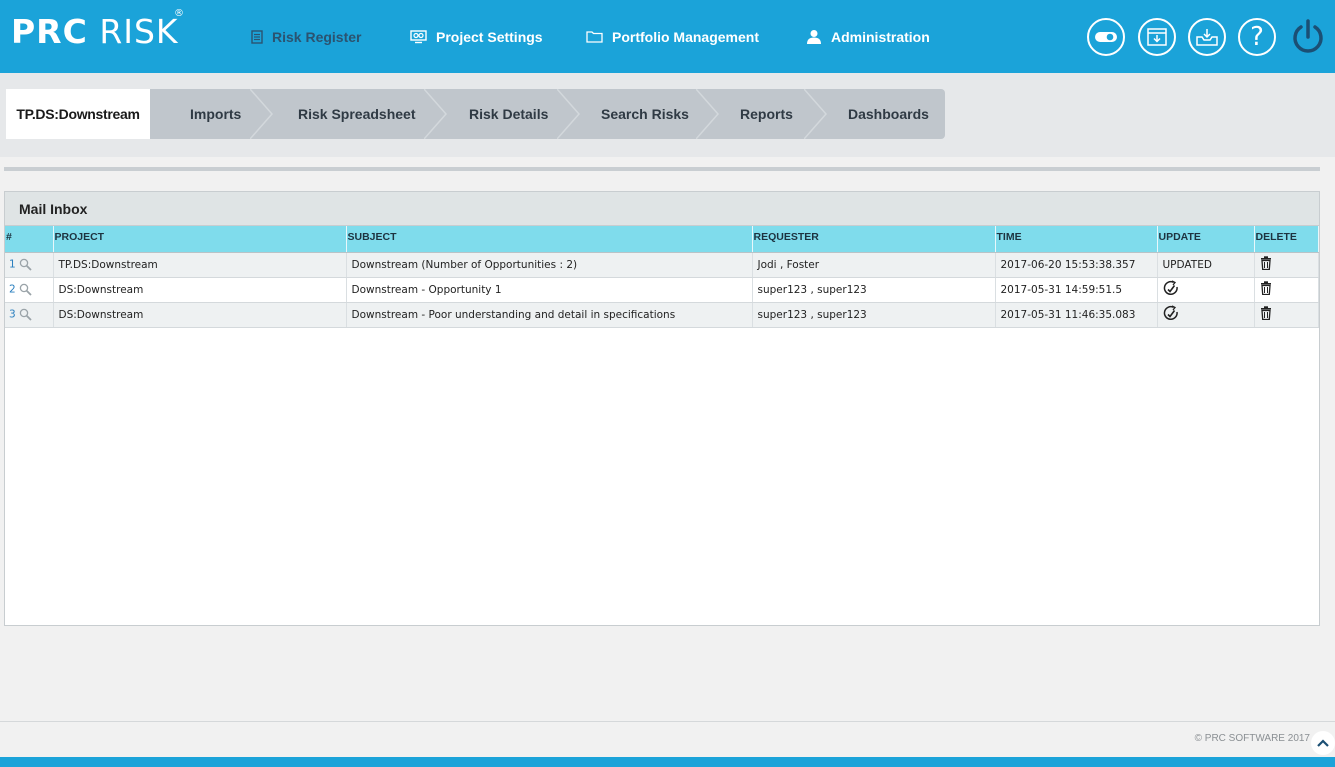  I want to click on column-header-project: PROJECT, so click(200, 239).